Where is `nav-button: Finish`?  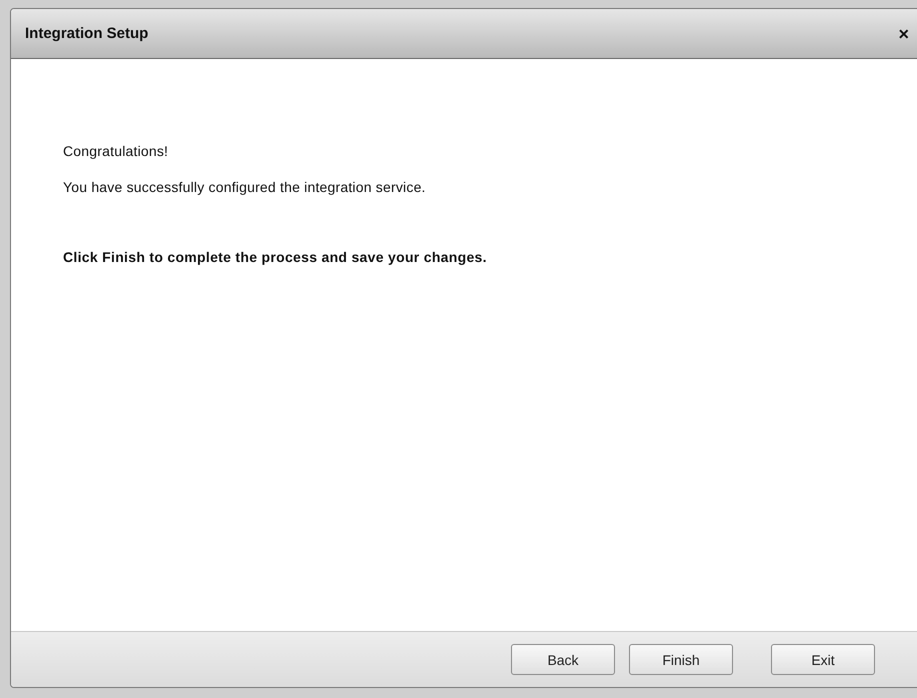
nav-button: Finish is located at coordinates (681, 659).